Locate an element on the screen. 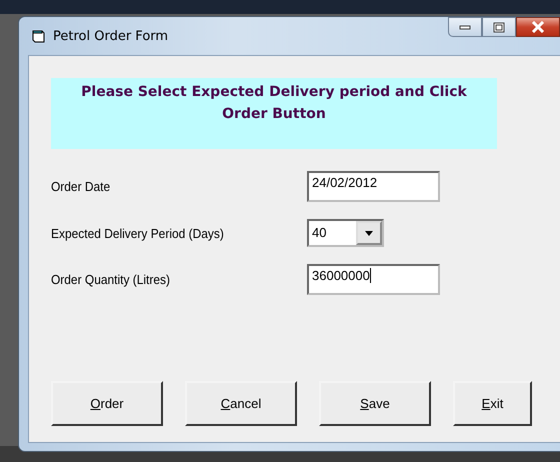 This screenshot has width=560, height=462. maximize-button is located at coordinates (499, 27).